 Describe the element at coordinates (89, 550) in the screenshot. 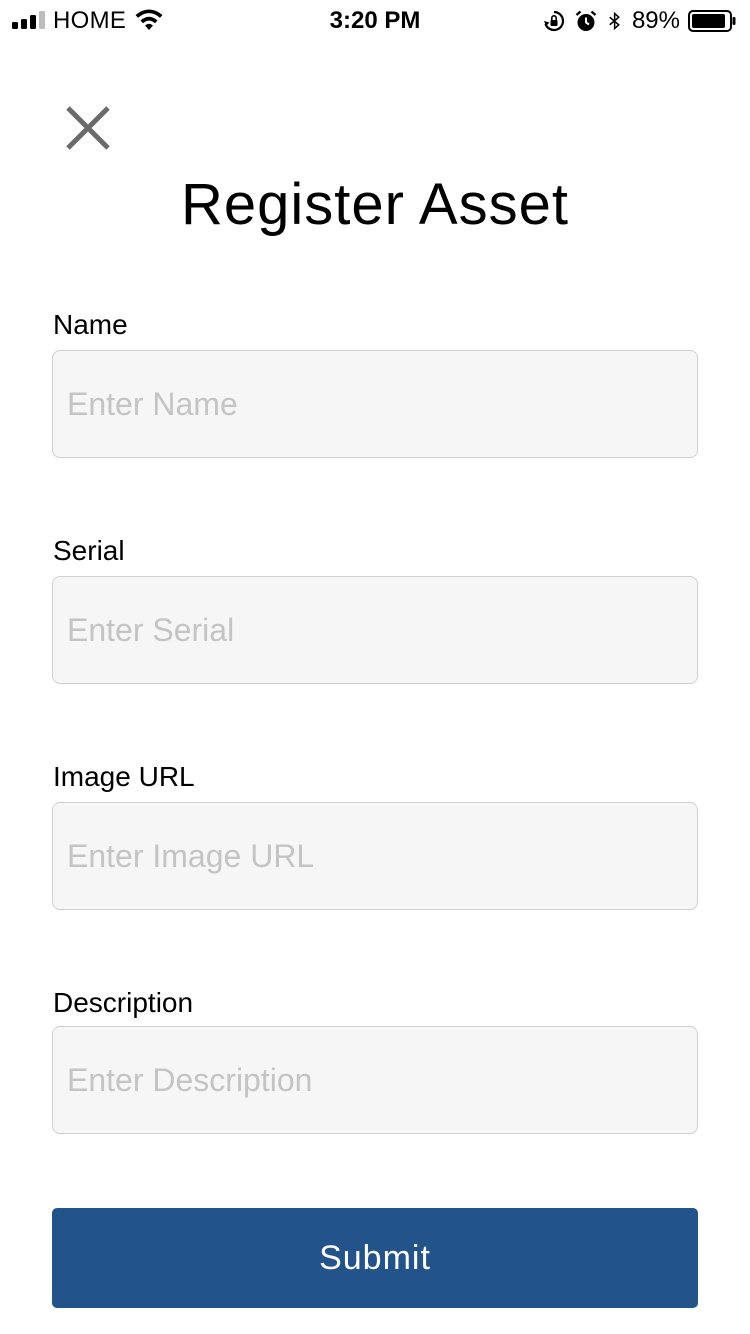

I see `serial-label: Serial` at that location.